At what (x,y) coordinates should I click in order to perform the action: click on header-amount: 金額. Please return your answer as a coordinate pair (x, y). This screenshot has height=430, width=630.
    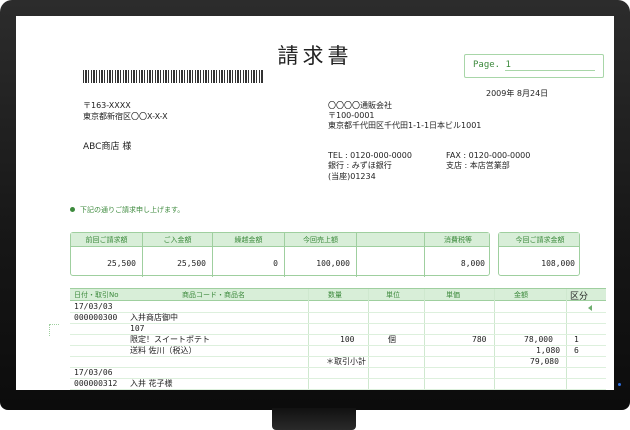
    Looking at the image, I should click on (521, 295).